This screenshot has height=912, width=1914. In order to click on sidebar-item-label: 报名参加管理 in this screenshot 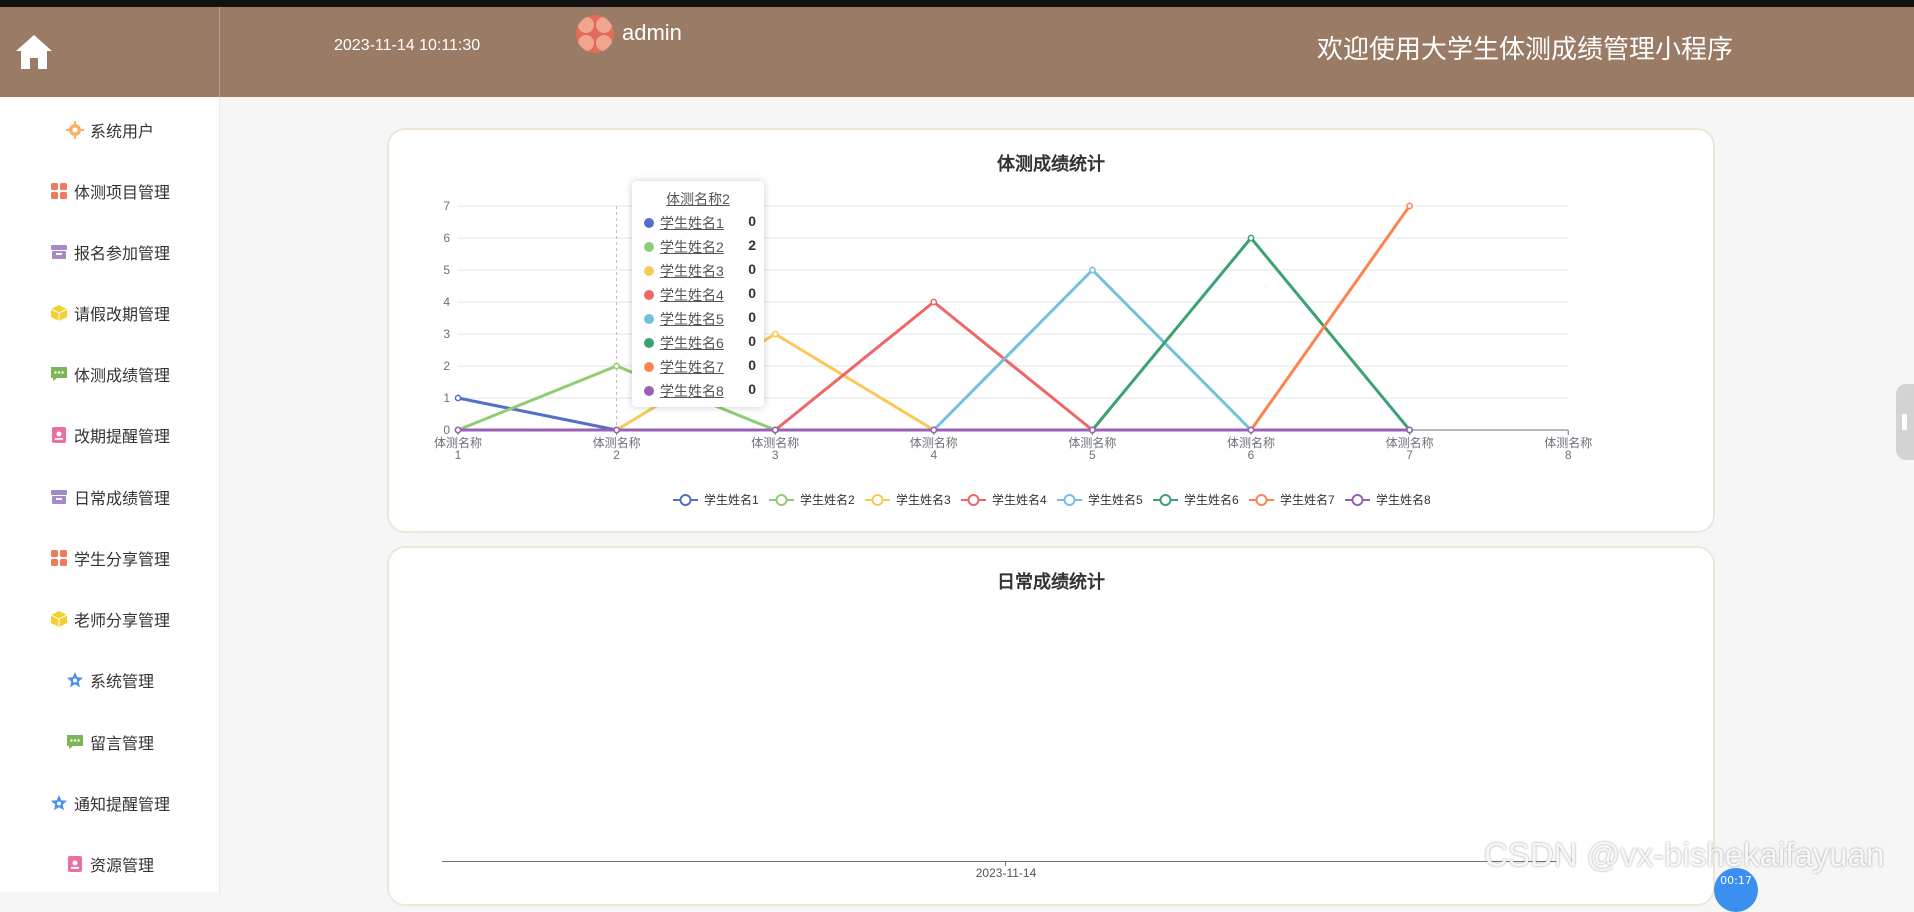, I will do `click(121, 254)`.